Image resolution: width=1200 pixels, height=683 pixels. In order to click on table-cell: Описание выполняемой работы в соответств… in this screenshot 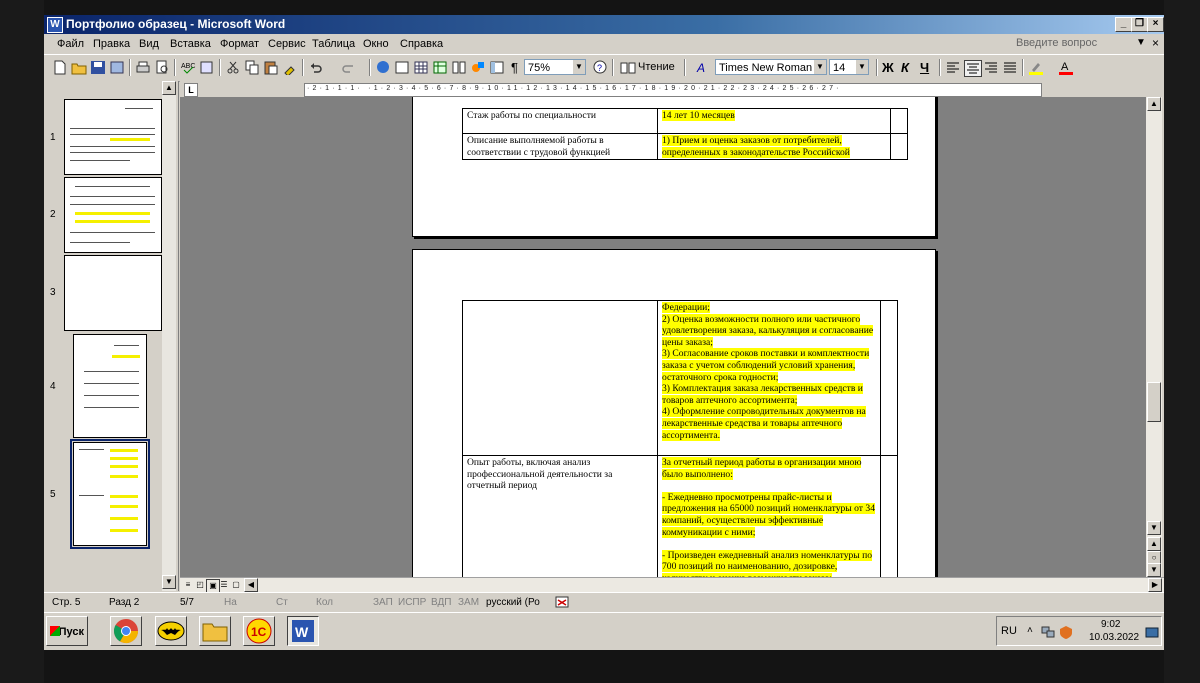, I will do `click(560, 146)`.